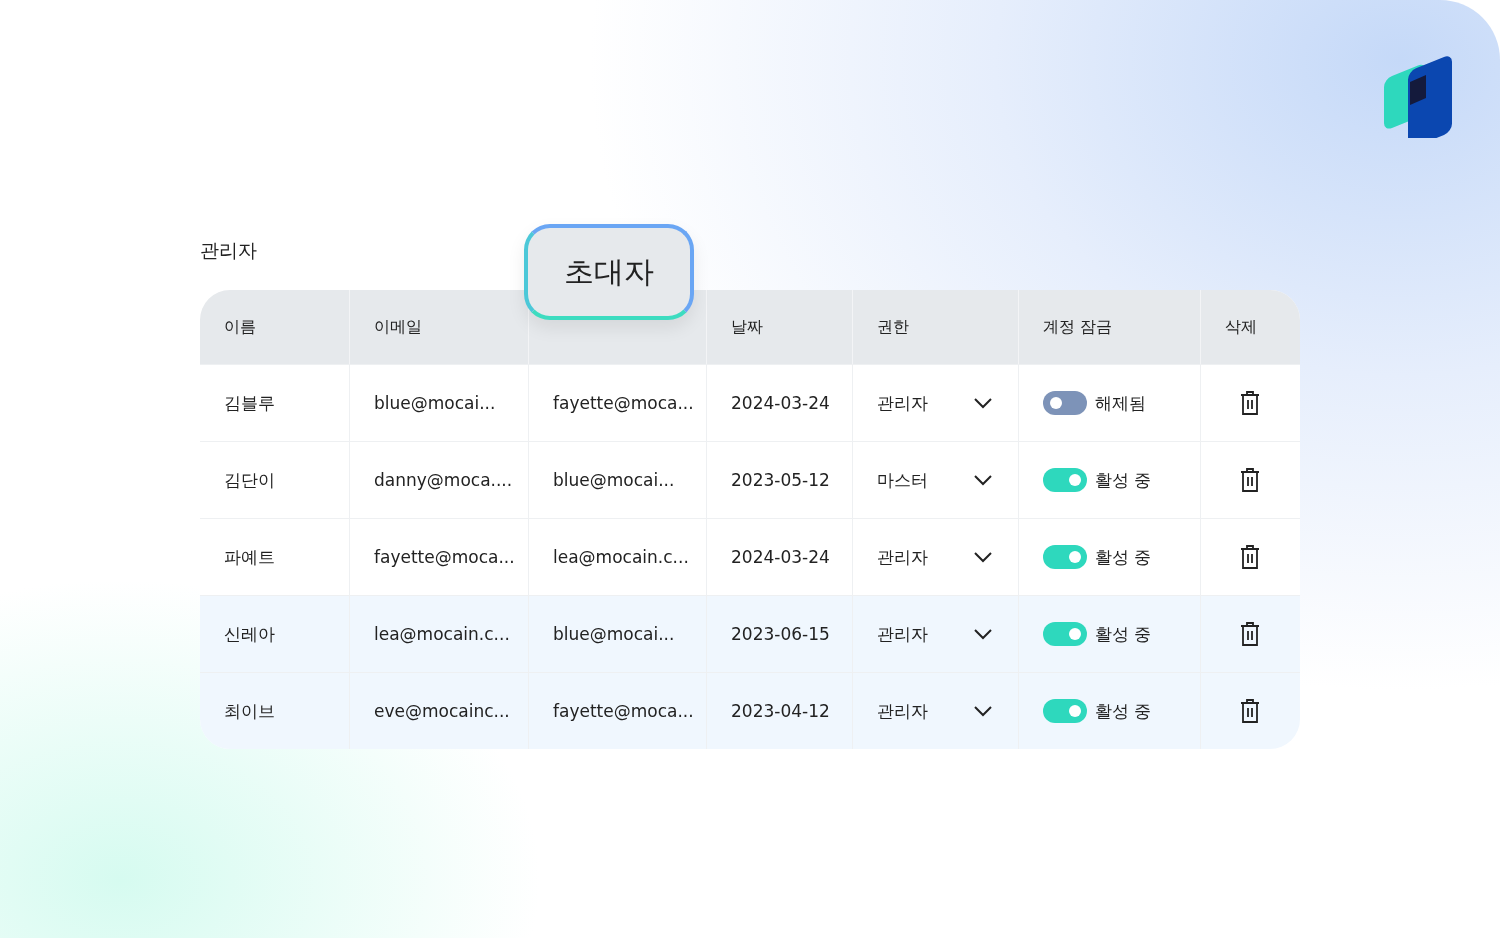 The width and height of the screenshot is (1500, 938). Describe the element at coordinates (229, 250) in the screenshot. I see `section-title: 관리자` at that location.